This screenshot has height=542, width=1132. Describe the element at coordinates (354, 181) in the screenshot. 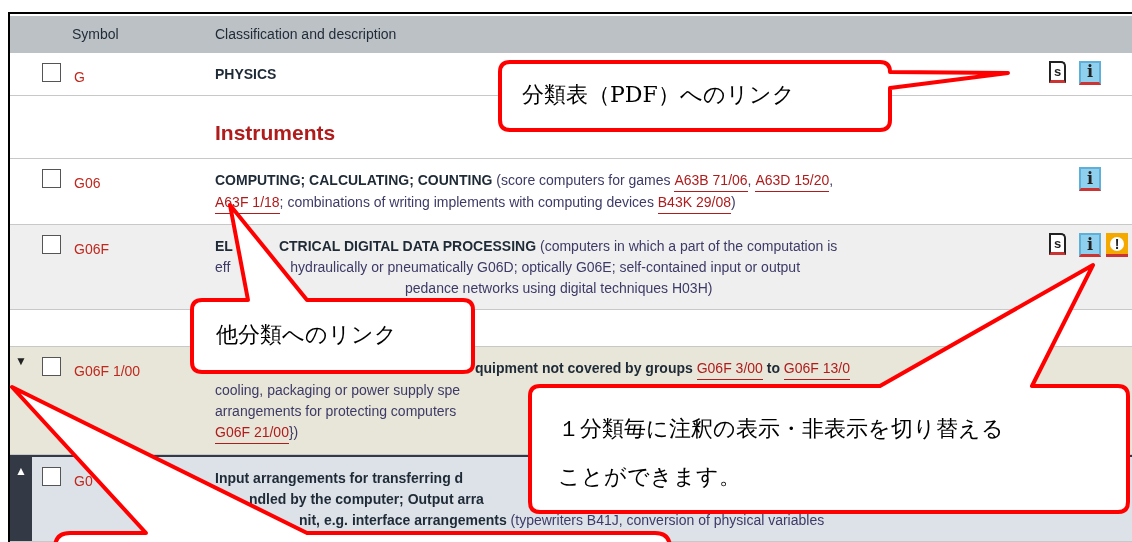

I see `description-text: COMPUTING; CALCULATING; COUNTING` at that location.